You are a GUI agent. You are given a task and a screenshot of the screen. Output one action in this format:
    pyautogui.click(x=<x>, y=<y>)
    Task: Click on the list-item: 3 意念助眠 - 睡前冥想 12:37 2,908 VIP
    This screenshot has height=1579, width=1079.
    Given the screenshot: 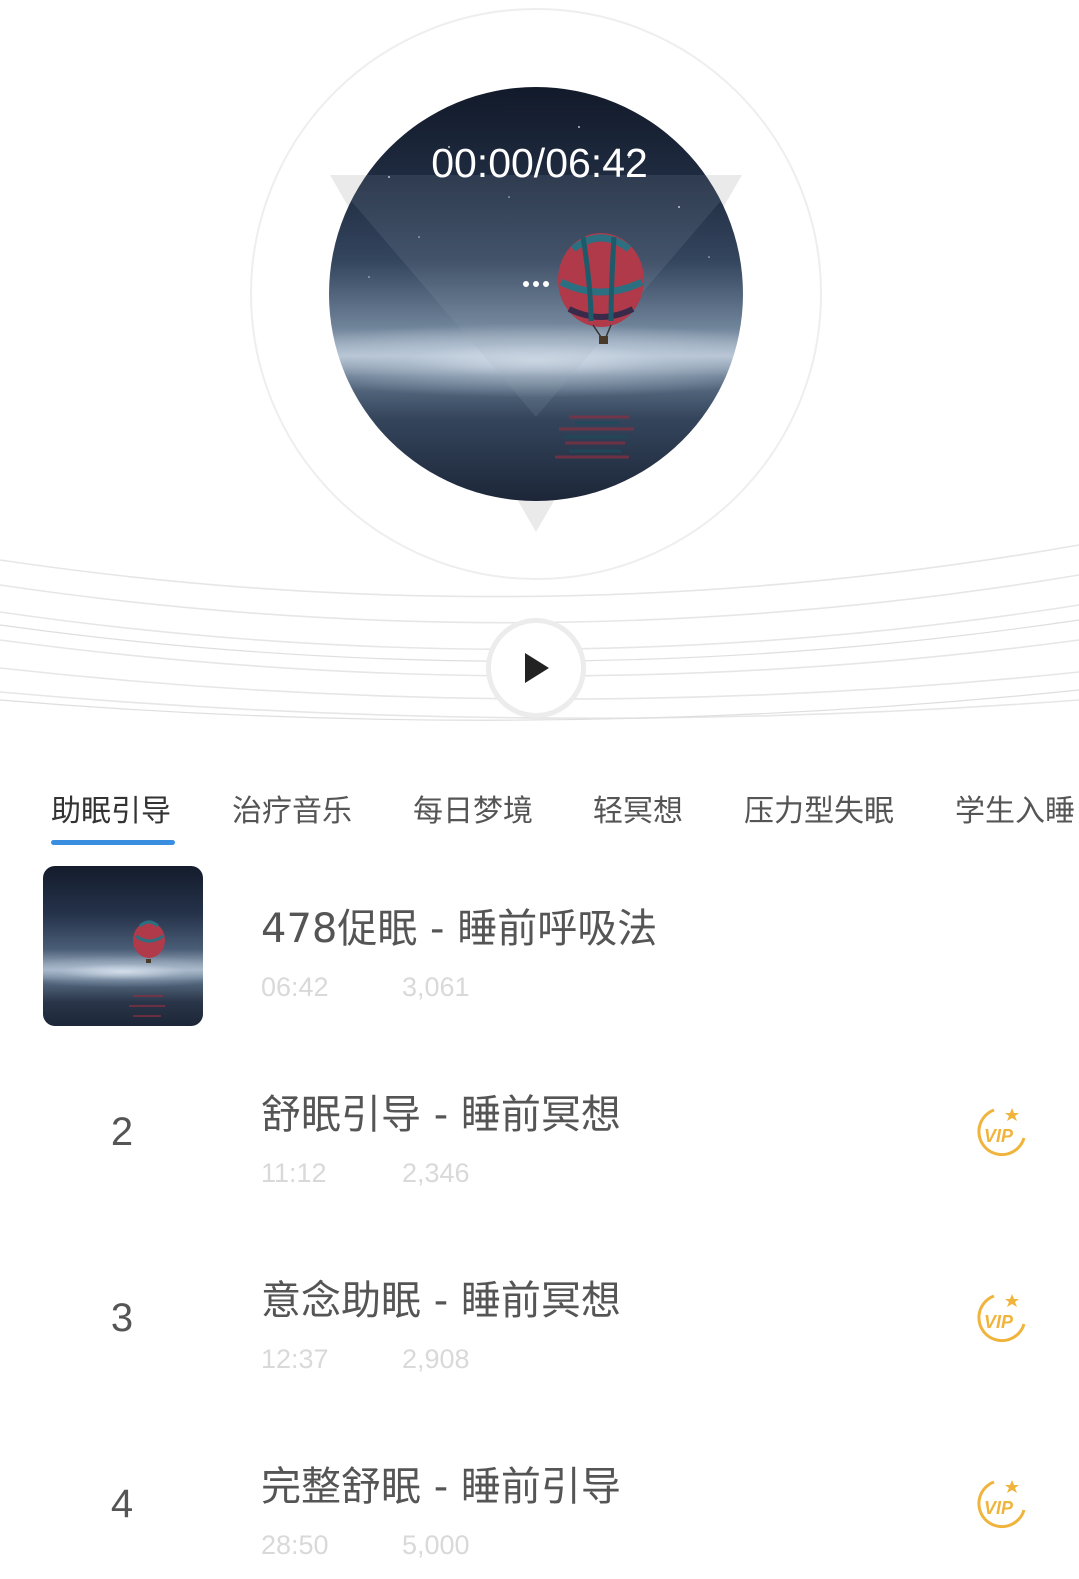 What is the action you would take?
    pyautogui.click(x=539, y=1331)
    